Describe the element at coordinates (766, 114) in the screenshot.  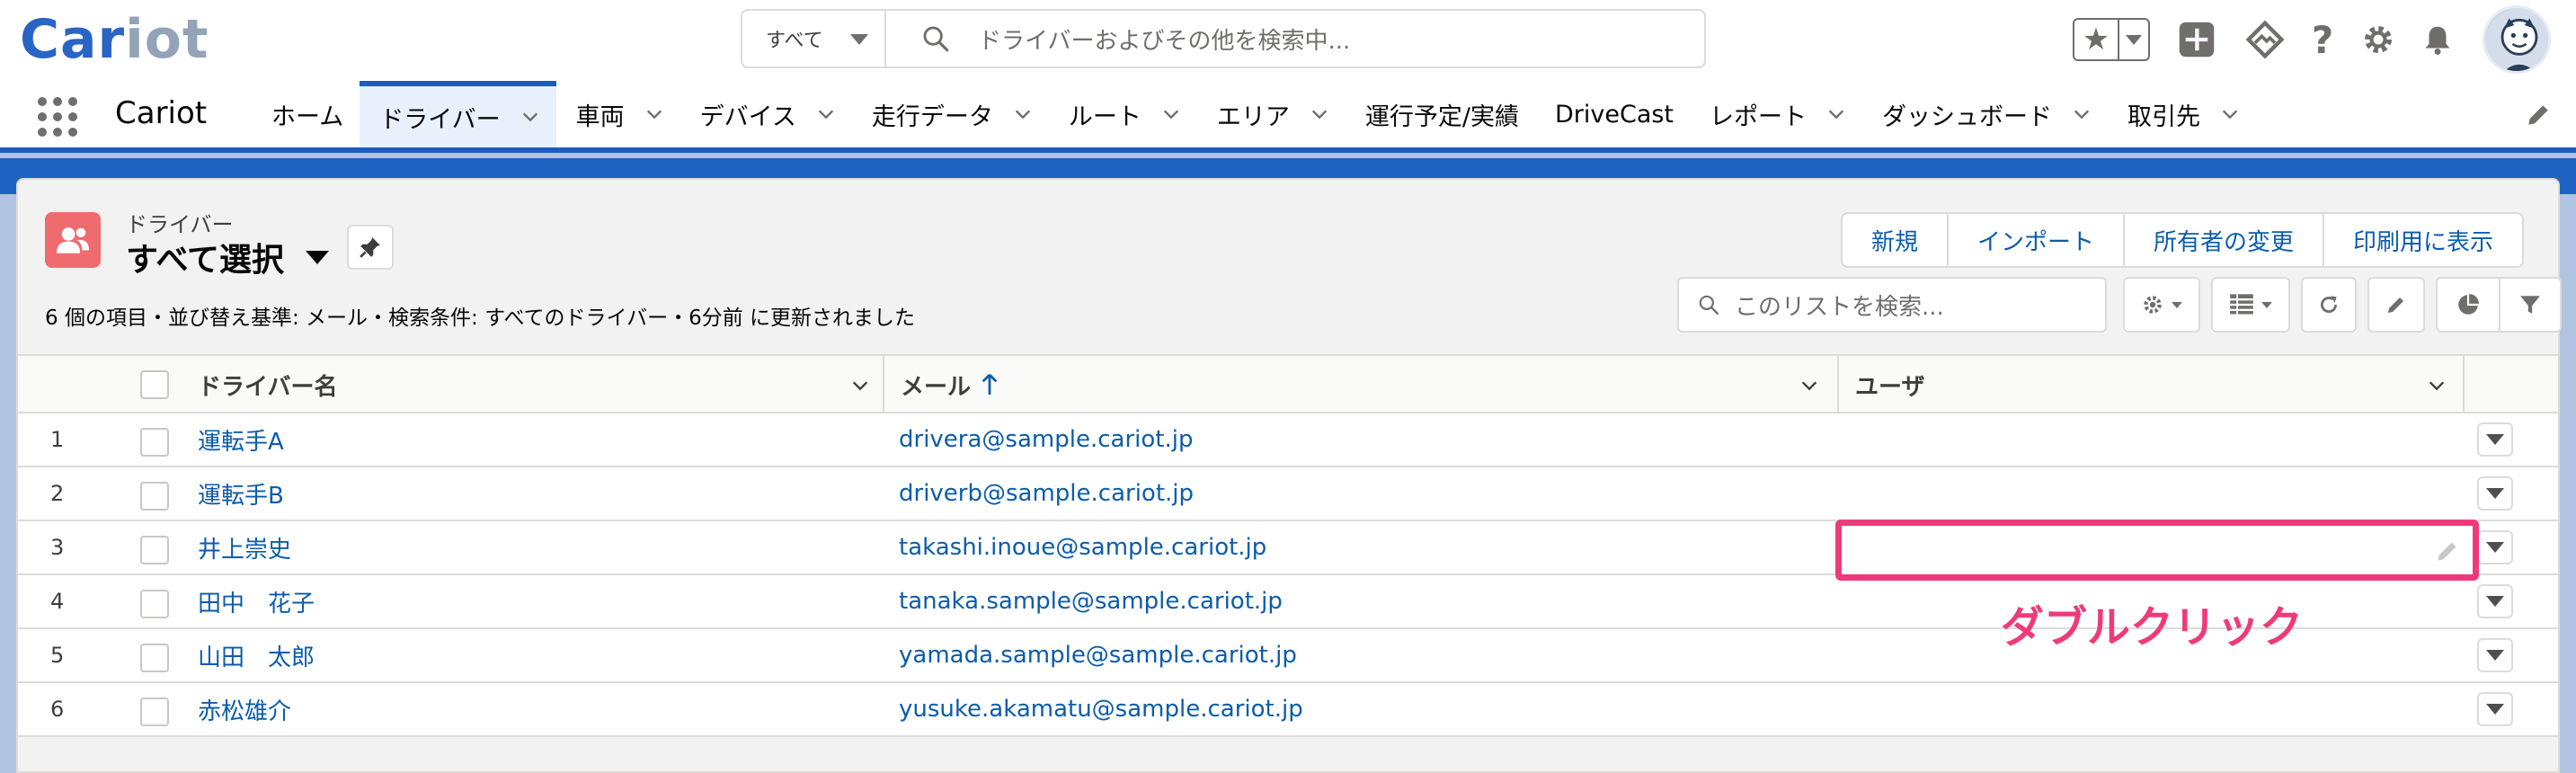
I see `nav-tab-3: デバイス` at that location.